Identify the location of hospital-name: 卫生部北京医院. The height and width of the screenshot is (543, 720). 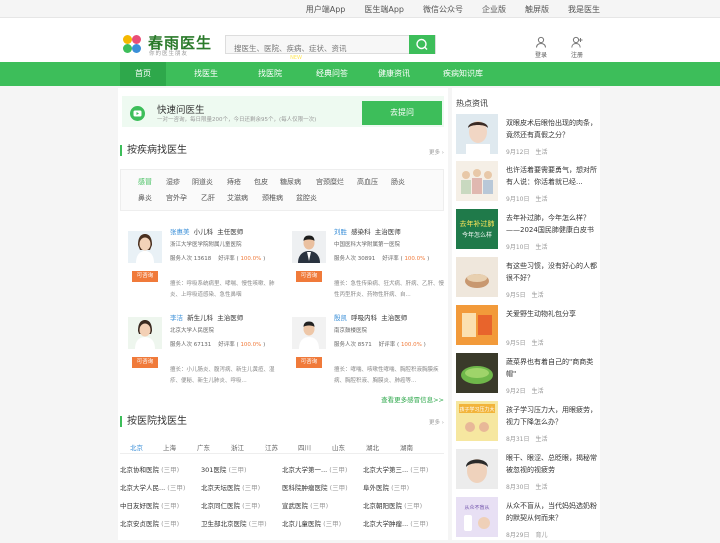
(224, 524).